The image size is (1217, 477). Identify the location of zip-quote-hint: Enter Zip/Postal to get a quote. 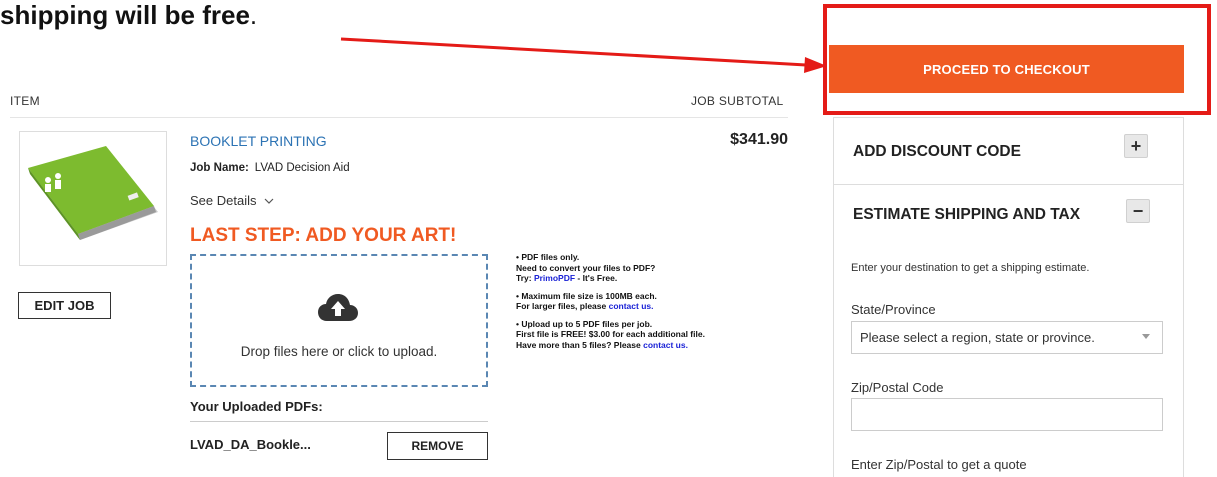
(939, 464).